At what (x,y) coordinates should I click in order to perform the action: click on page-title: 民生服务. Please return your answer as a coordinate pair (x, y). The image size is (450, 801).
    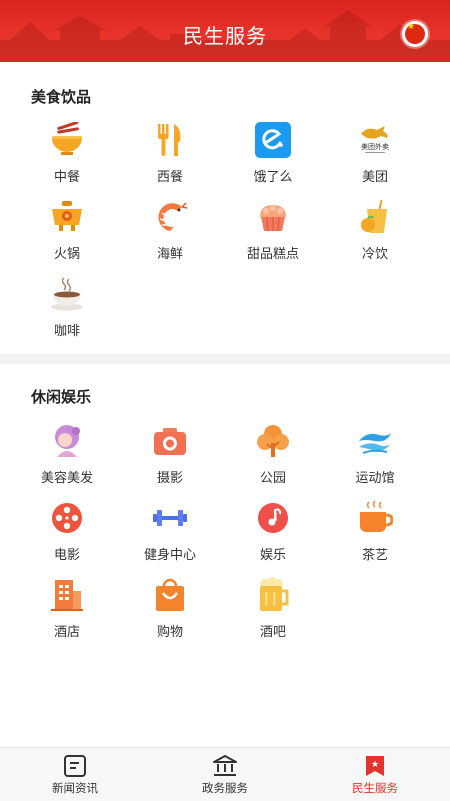
    Looking at the image, I should click on (225, 36).